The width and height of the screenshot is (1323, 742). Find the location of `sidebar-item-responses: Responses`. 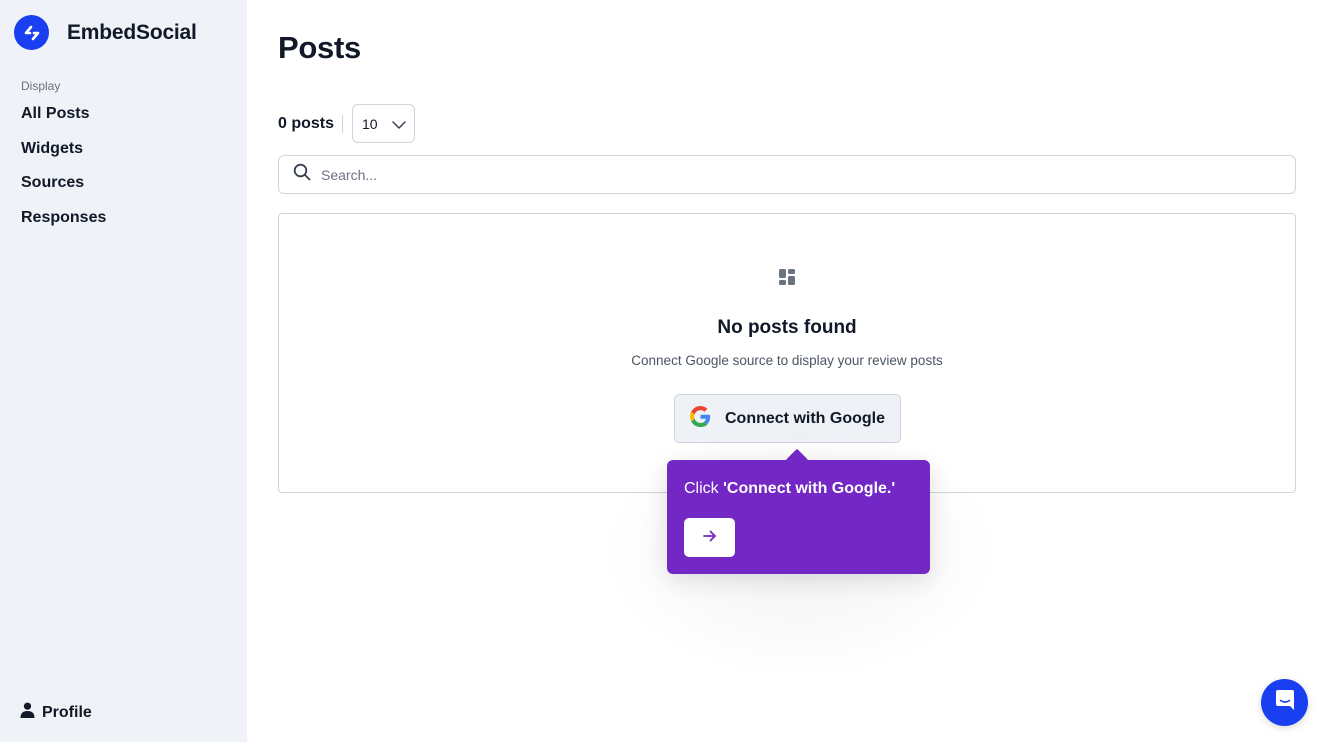

sidebar-item-responses: Responses is located at coordinates (63, 225).